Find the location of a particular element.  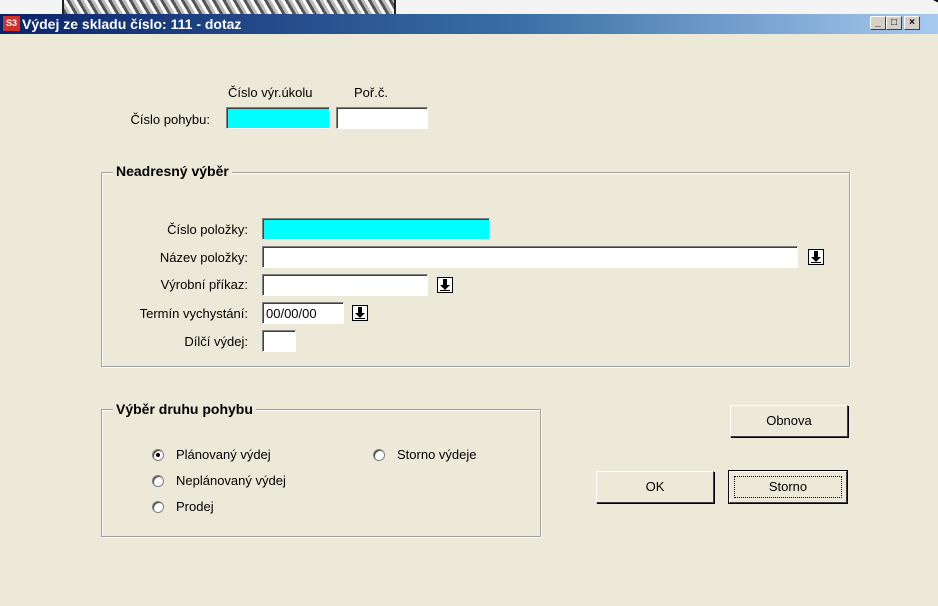

radio-label: Plánovaný výdej is located at coordinates (223, 454).